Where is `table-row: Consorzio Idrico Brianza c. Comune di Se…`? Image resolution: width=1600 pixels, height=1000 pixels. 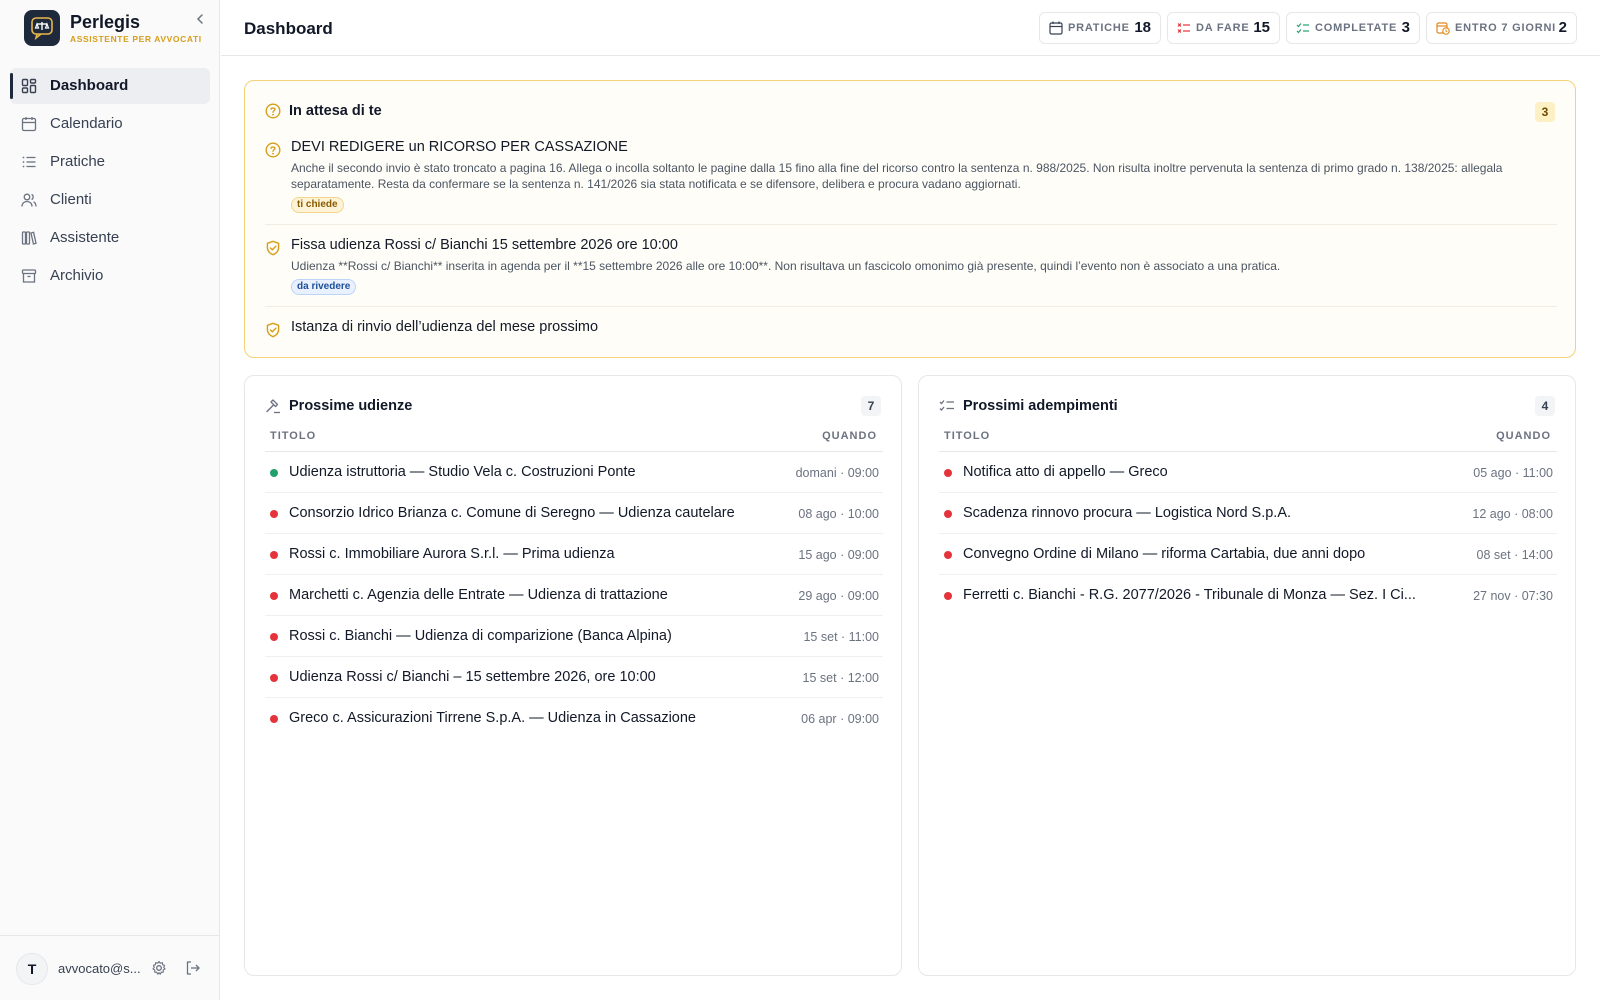
table-row: Consorzio Idrico Brianza c. Comune di Se… is located at coordinates (574, 513).